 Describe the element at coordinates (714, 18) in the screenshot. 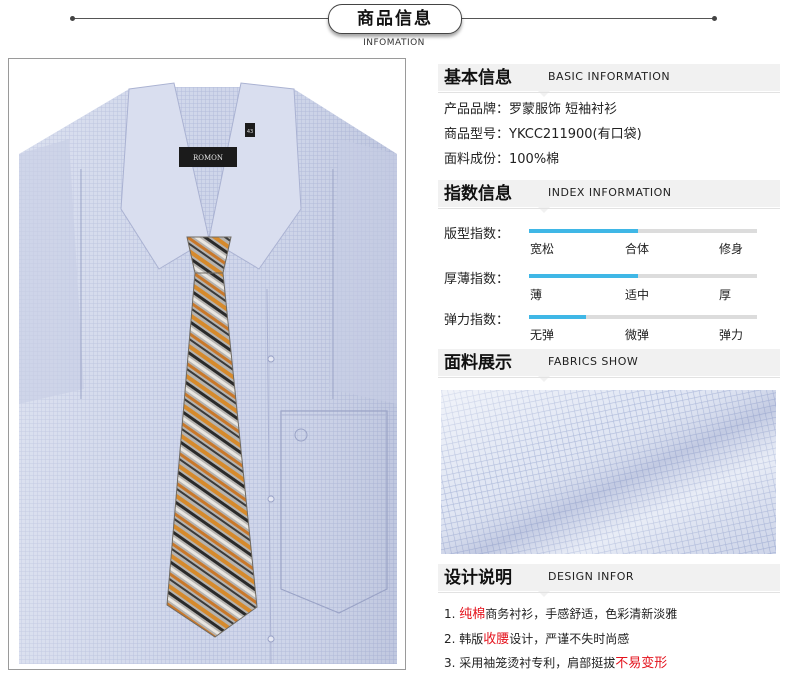

I see `banner-dot-right` at that location.